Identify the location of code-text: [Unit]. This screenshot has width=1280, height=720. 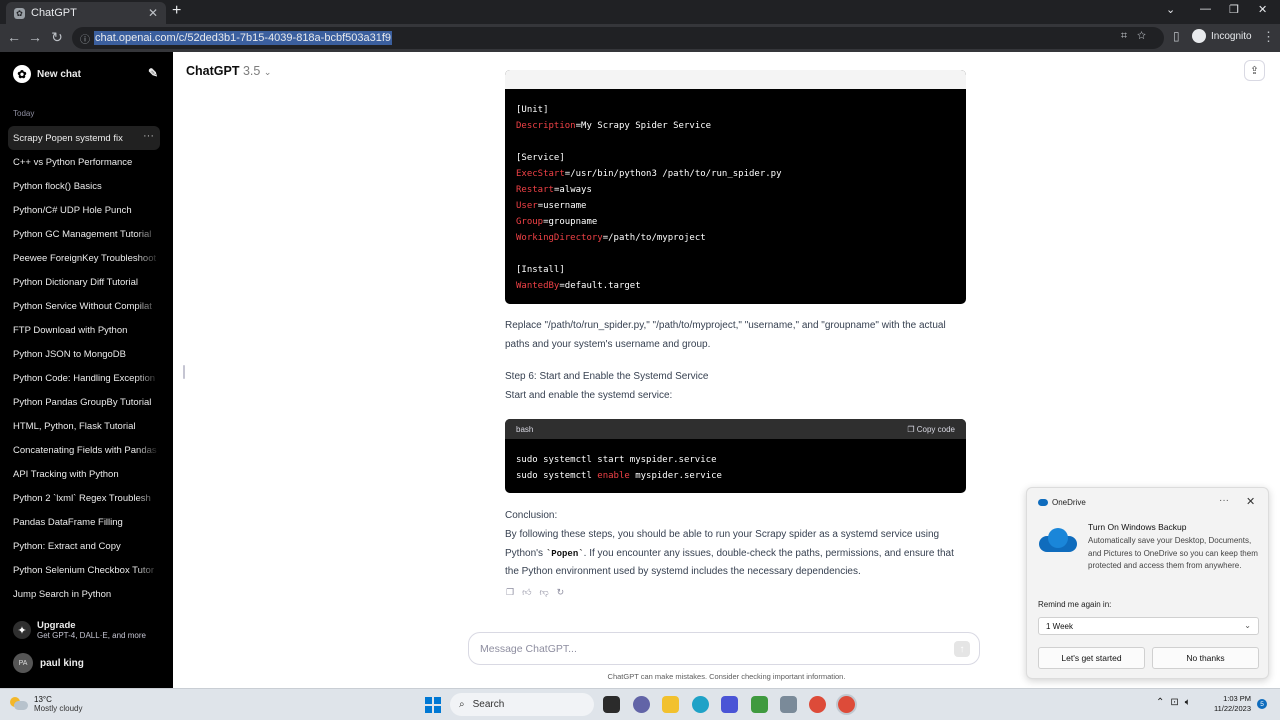
(532, 110).